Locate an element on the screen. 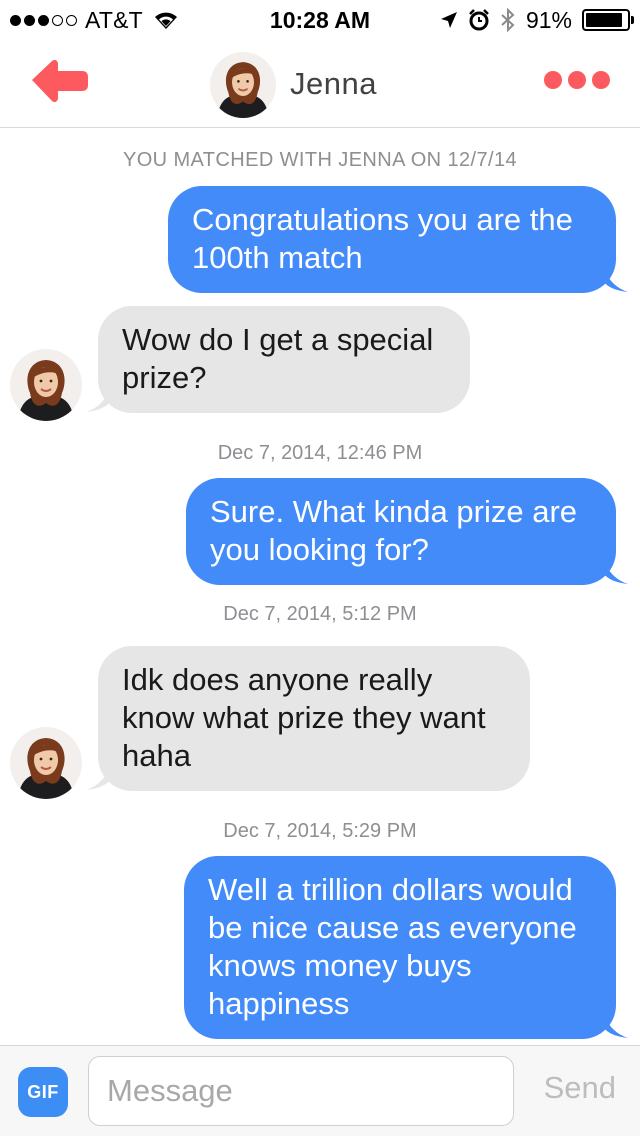 The width and height of the screenshot is (640, 1136). more-dots-icon is located at coordinates (553, 80).